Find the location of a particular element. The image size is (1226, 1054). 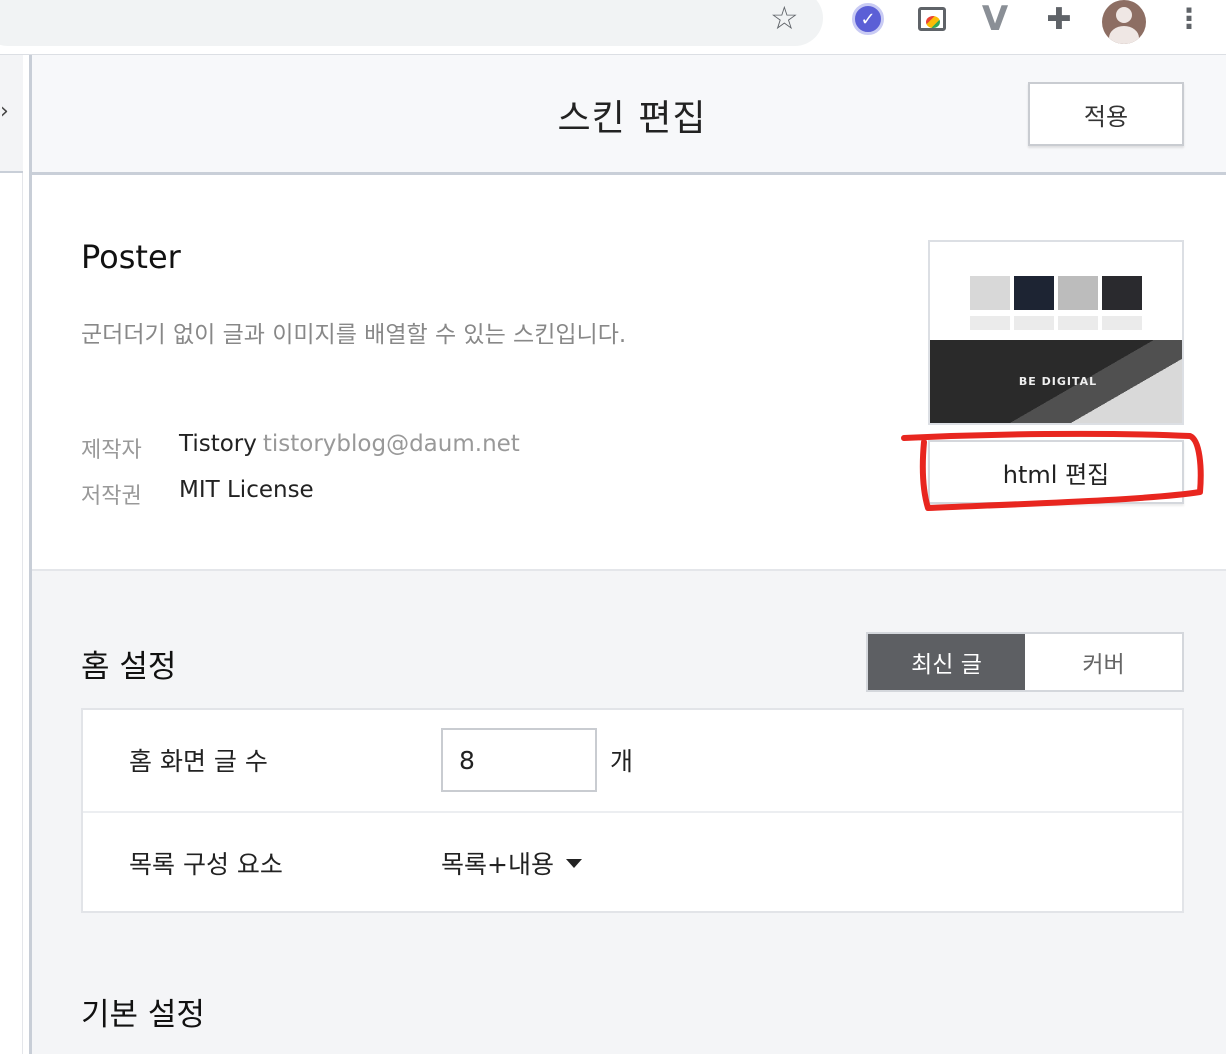

author-value: Tistory tistoryblog@daum.net is located at coordinates (349, 444).